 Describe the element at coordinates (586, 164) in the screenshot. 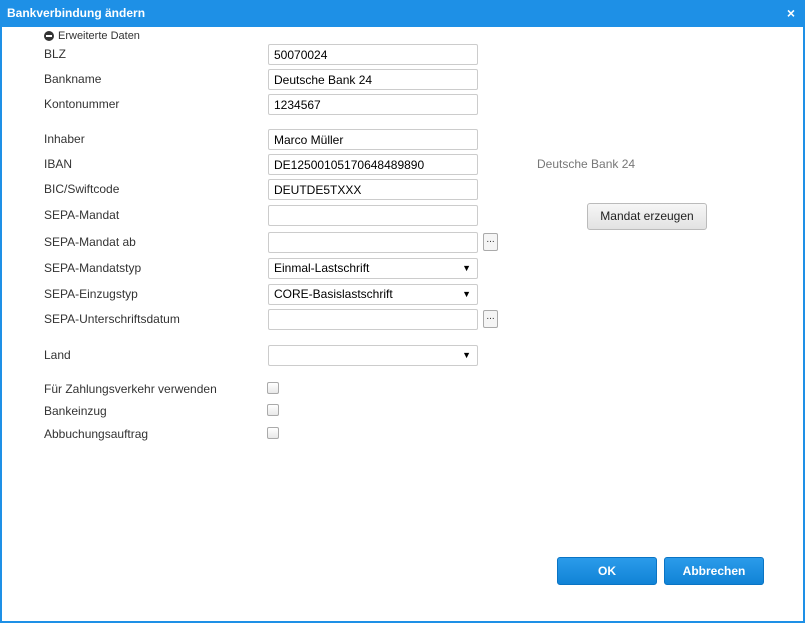

I see `iban-bank-hint: Deutsche Bank 24` at that location.